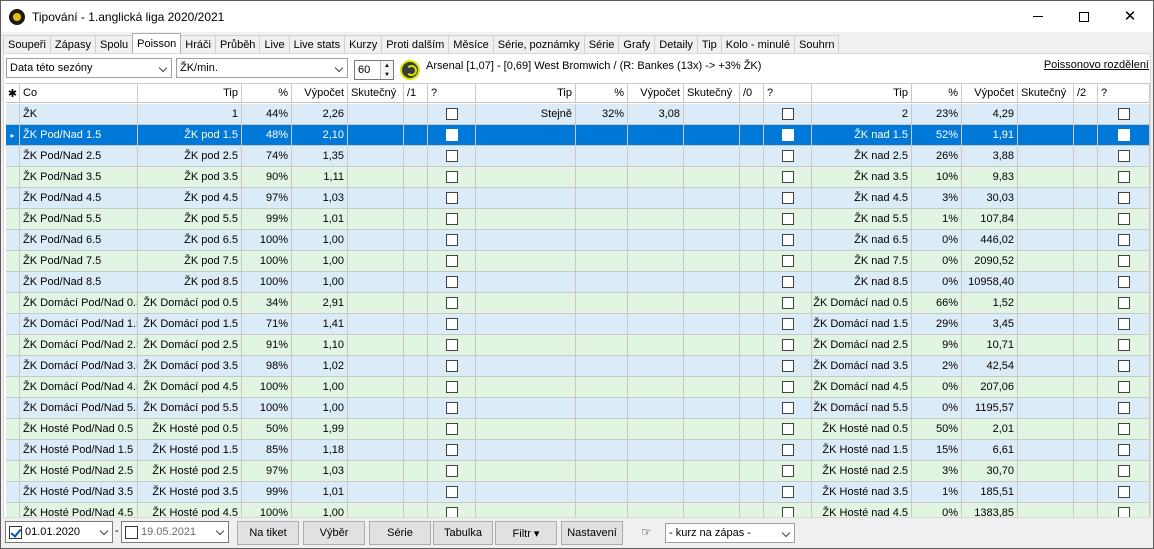 This screenshot has height=549, width=1154. I want to click on tab-1: Zápasy, so click(72, 44).